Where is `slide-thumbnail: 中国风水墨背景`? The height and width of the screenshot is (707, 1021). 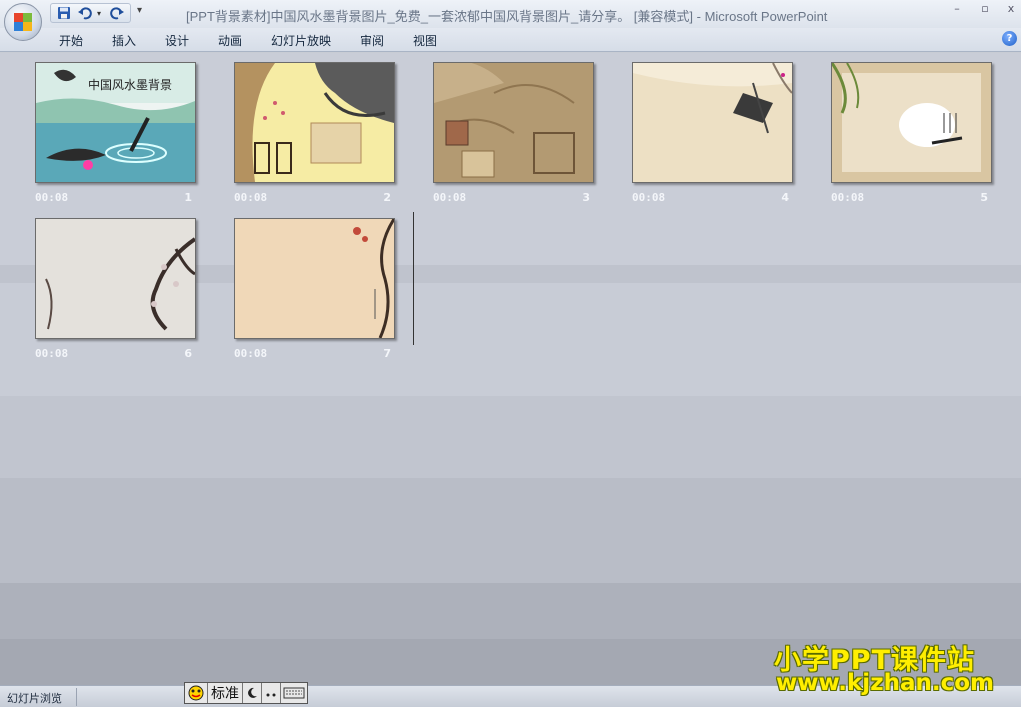
slide-thumbnail: 中国风水墨背景 is located at coordinates (115, 122).